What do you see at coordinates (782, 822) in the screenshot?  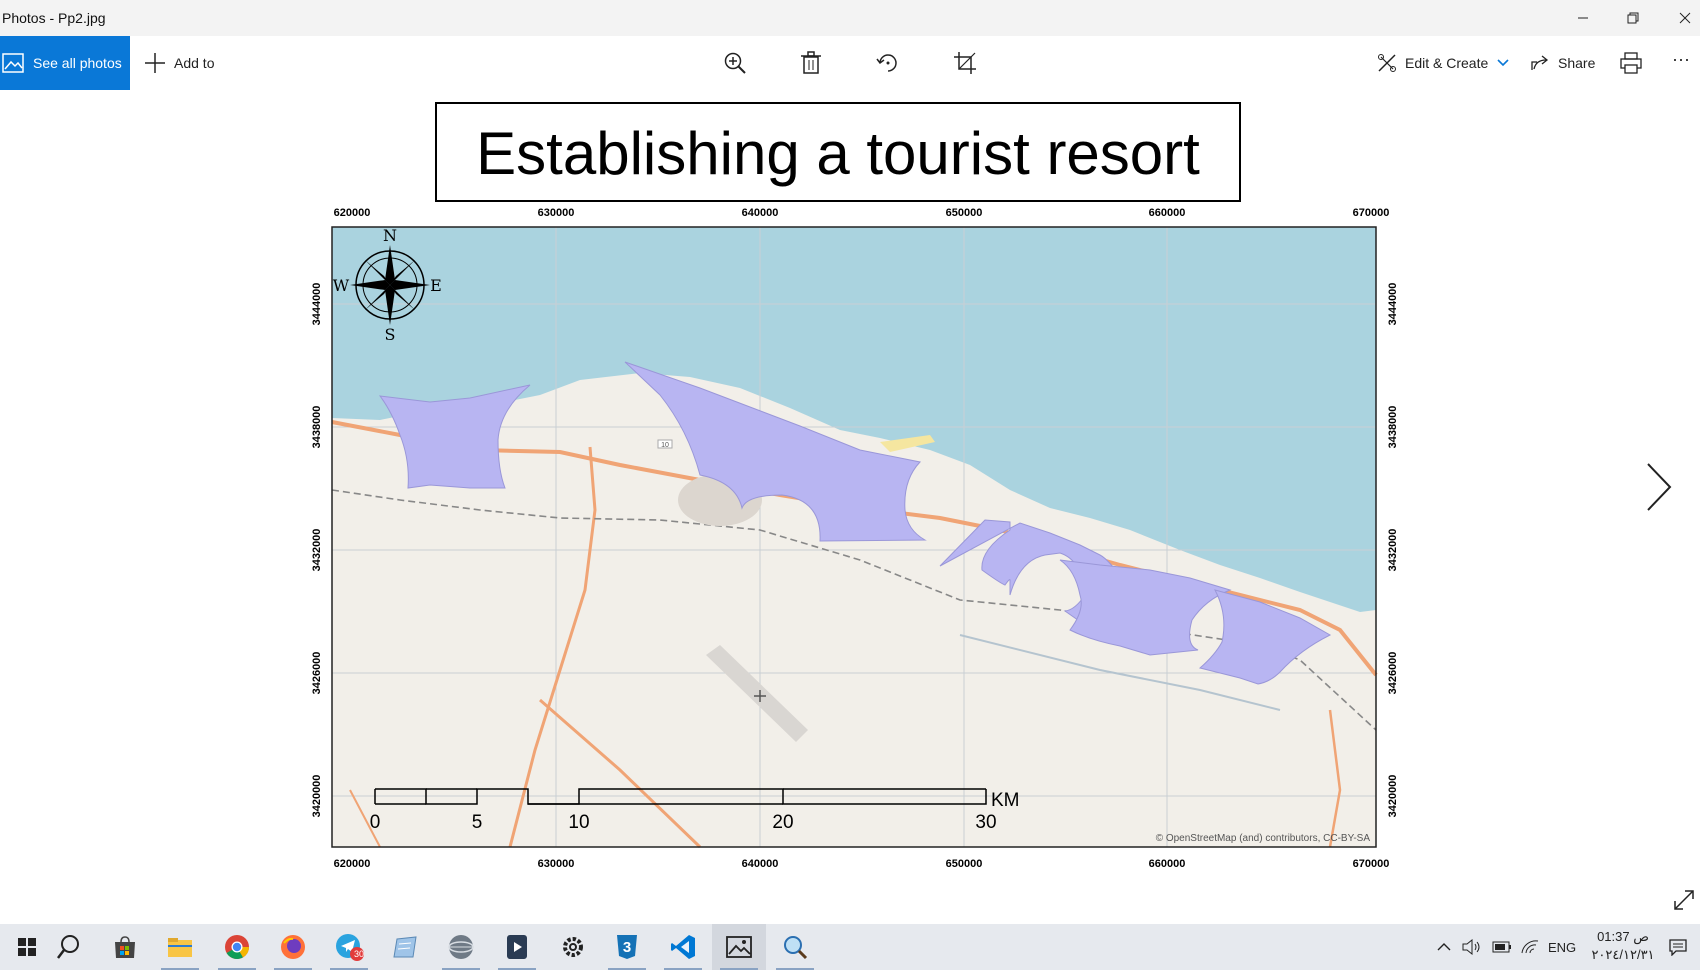 I see `scale-label-20: 20` at bounding box center [782, 822].